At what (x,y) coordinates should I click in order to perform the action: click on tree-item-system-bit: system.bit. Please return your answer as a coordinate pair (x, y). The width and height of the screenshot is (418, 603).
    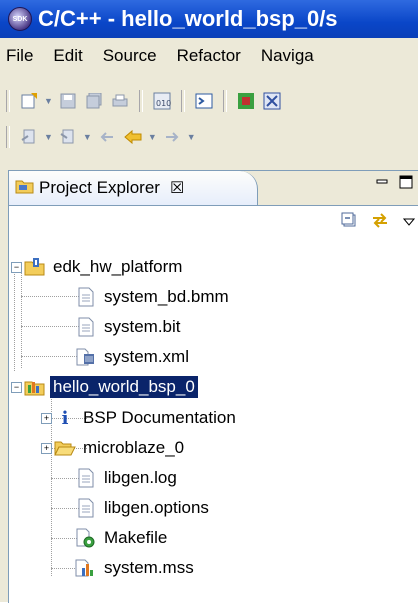
    Looking at the image, I should click on (129, 327).